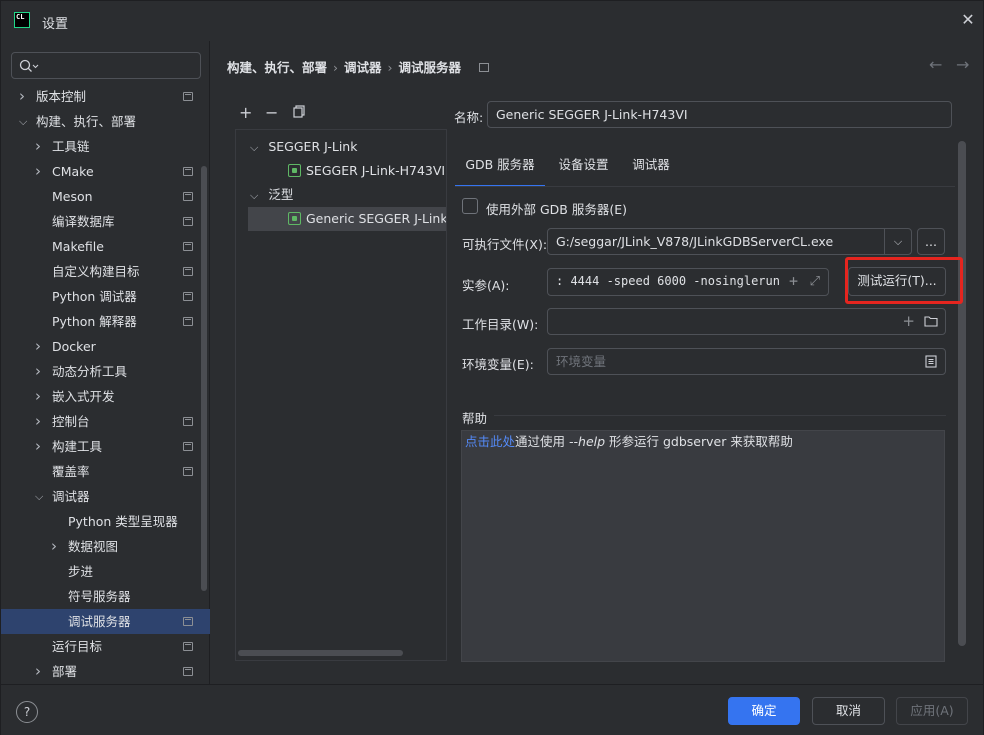 The width and height of the screenshot is (984, 735). What do you see at coordinates (105, 571) in the screenshot?
I see `sidebar-item: 步进` at bounding box center [105, 571].